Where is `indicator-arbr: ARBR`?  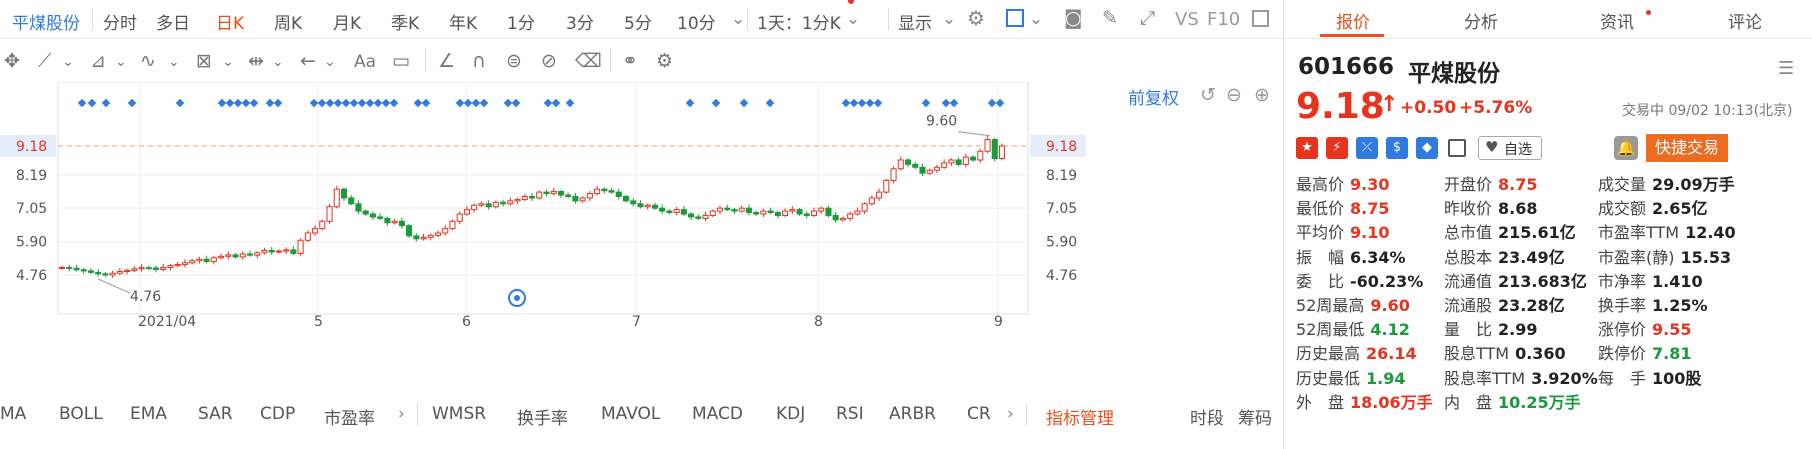 indicator-arbr: ARBR is located at coordinates (912, 414).